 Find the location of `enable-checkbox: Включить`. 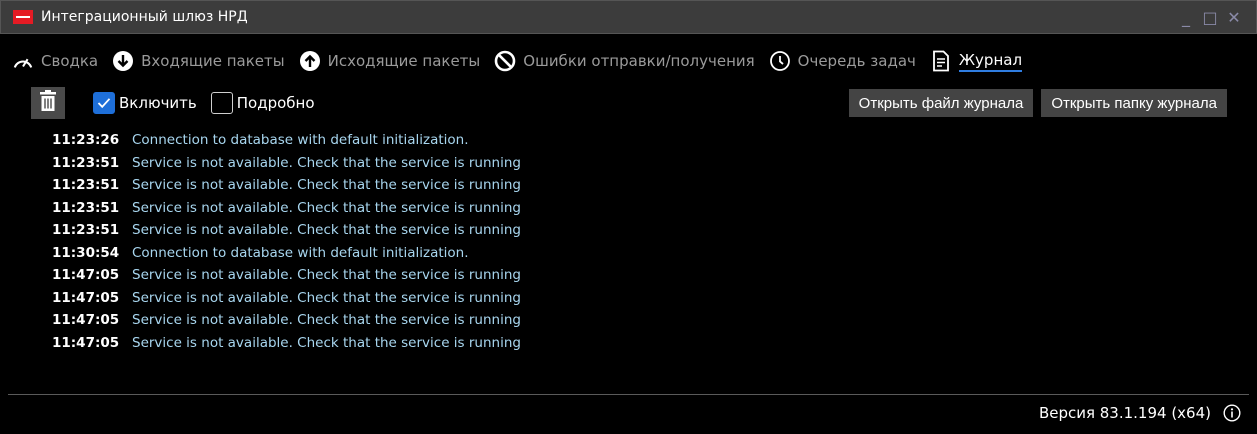

enable-checkbox: Включить is located at coordinates (145, 103).